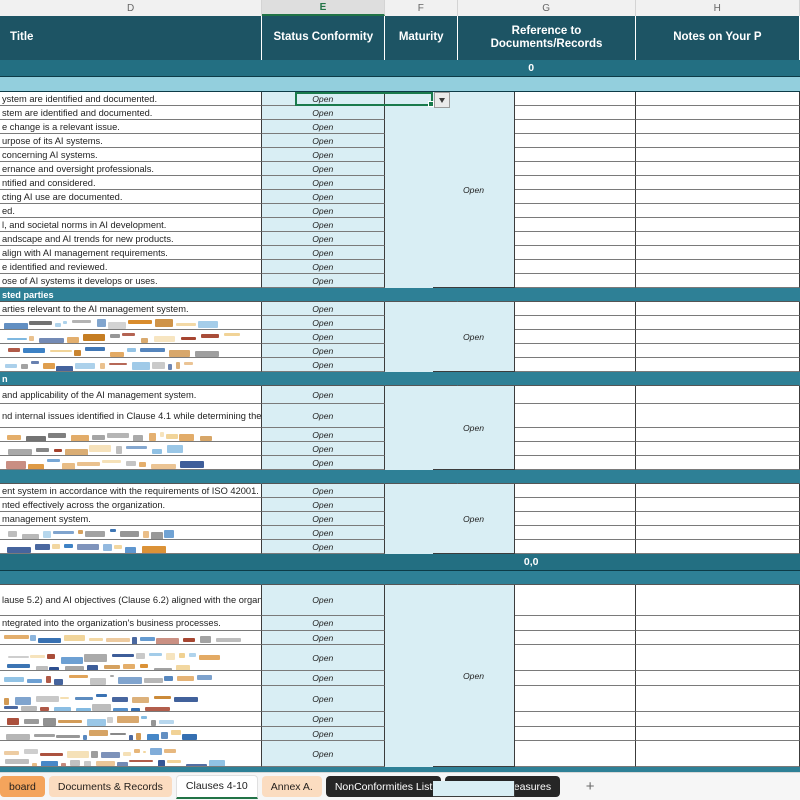  Describe the element at coordinates (442, 100) in the screenshot. I see `validation-dropdown-icon` at that location.